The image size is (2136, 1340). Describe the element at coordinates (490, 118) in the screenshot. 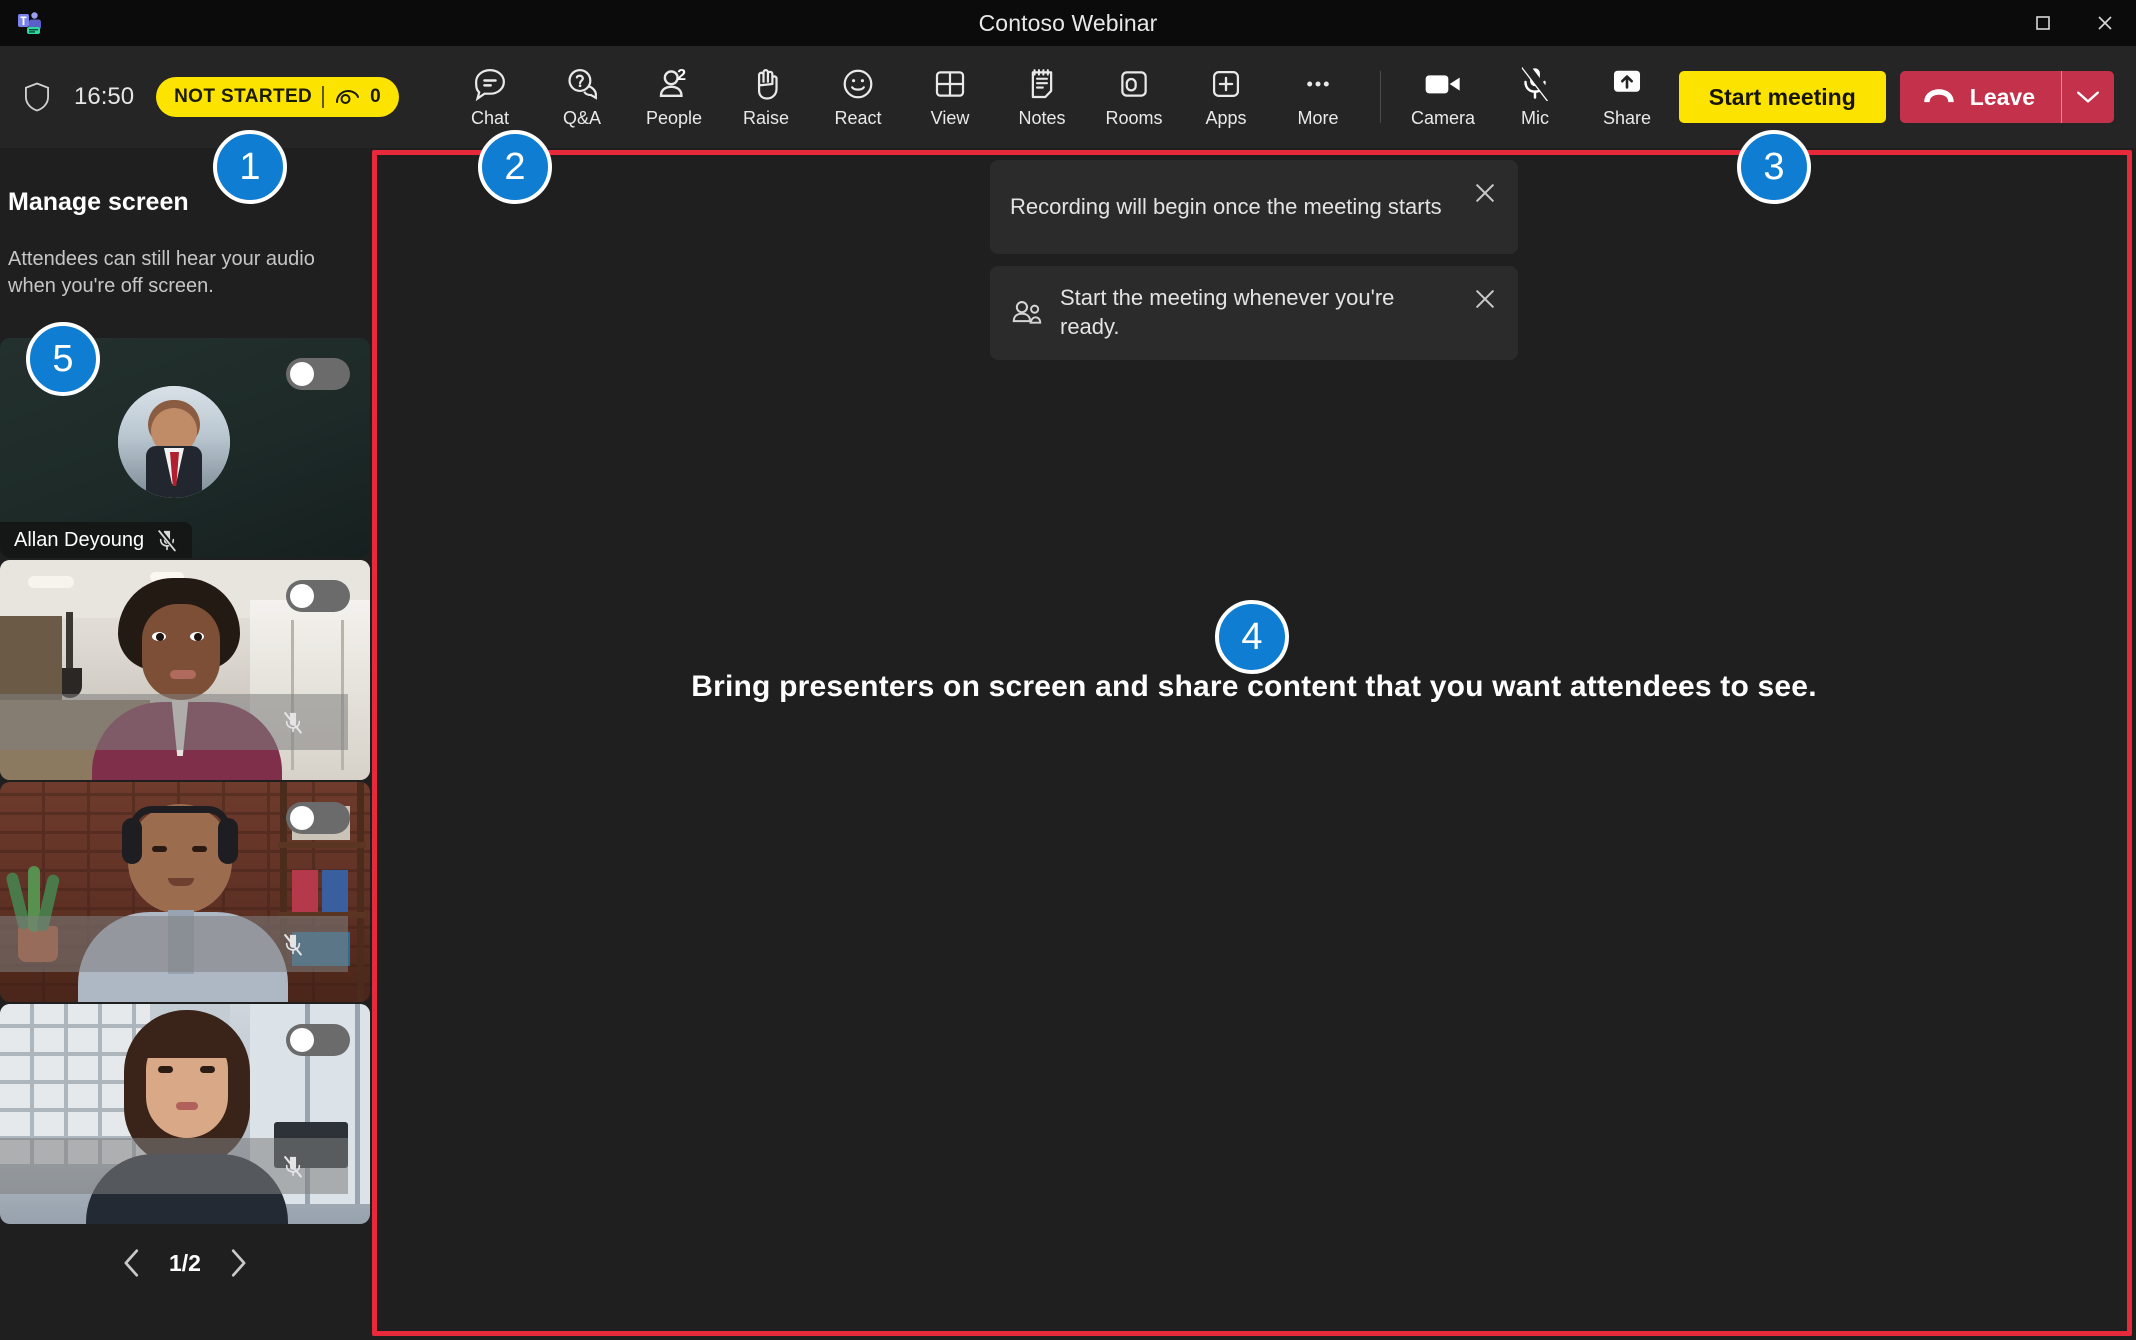

I see `command-chat-label: Chat` at that location.